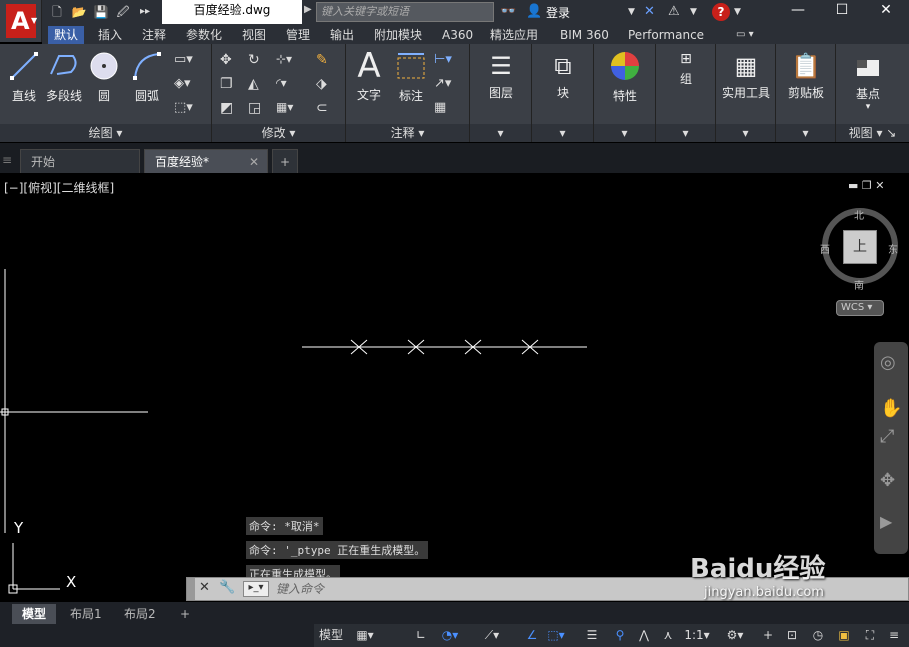 The image size is (909, 647). What do you see at coordinates (500, 133) in the screenshot?
I see `panel-layers-expand-icon: ▾` at bounding box center [500, 133].